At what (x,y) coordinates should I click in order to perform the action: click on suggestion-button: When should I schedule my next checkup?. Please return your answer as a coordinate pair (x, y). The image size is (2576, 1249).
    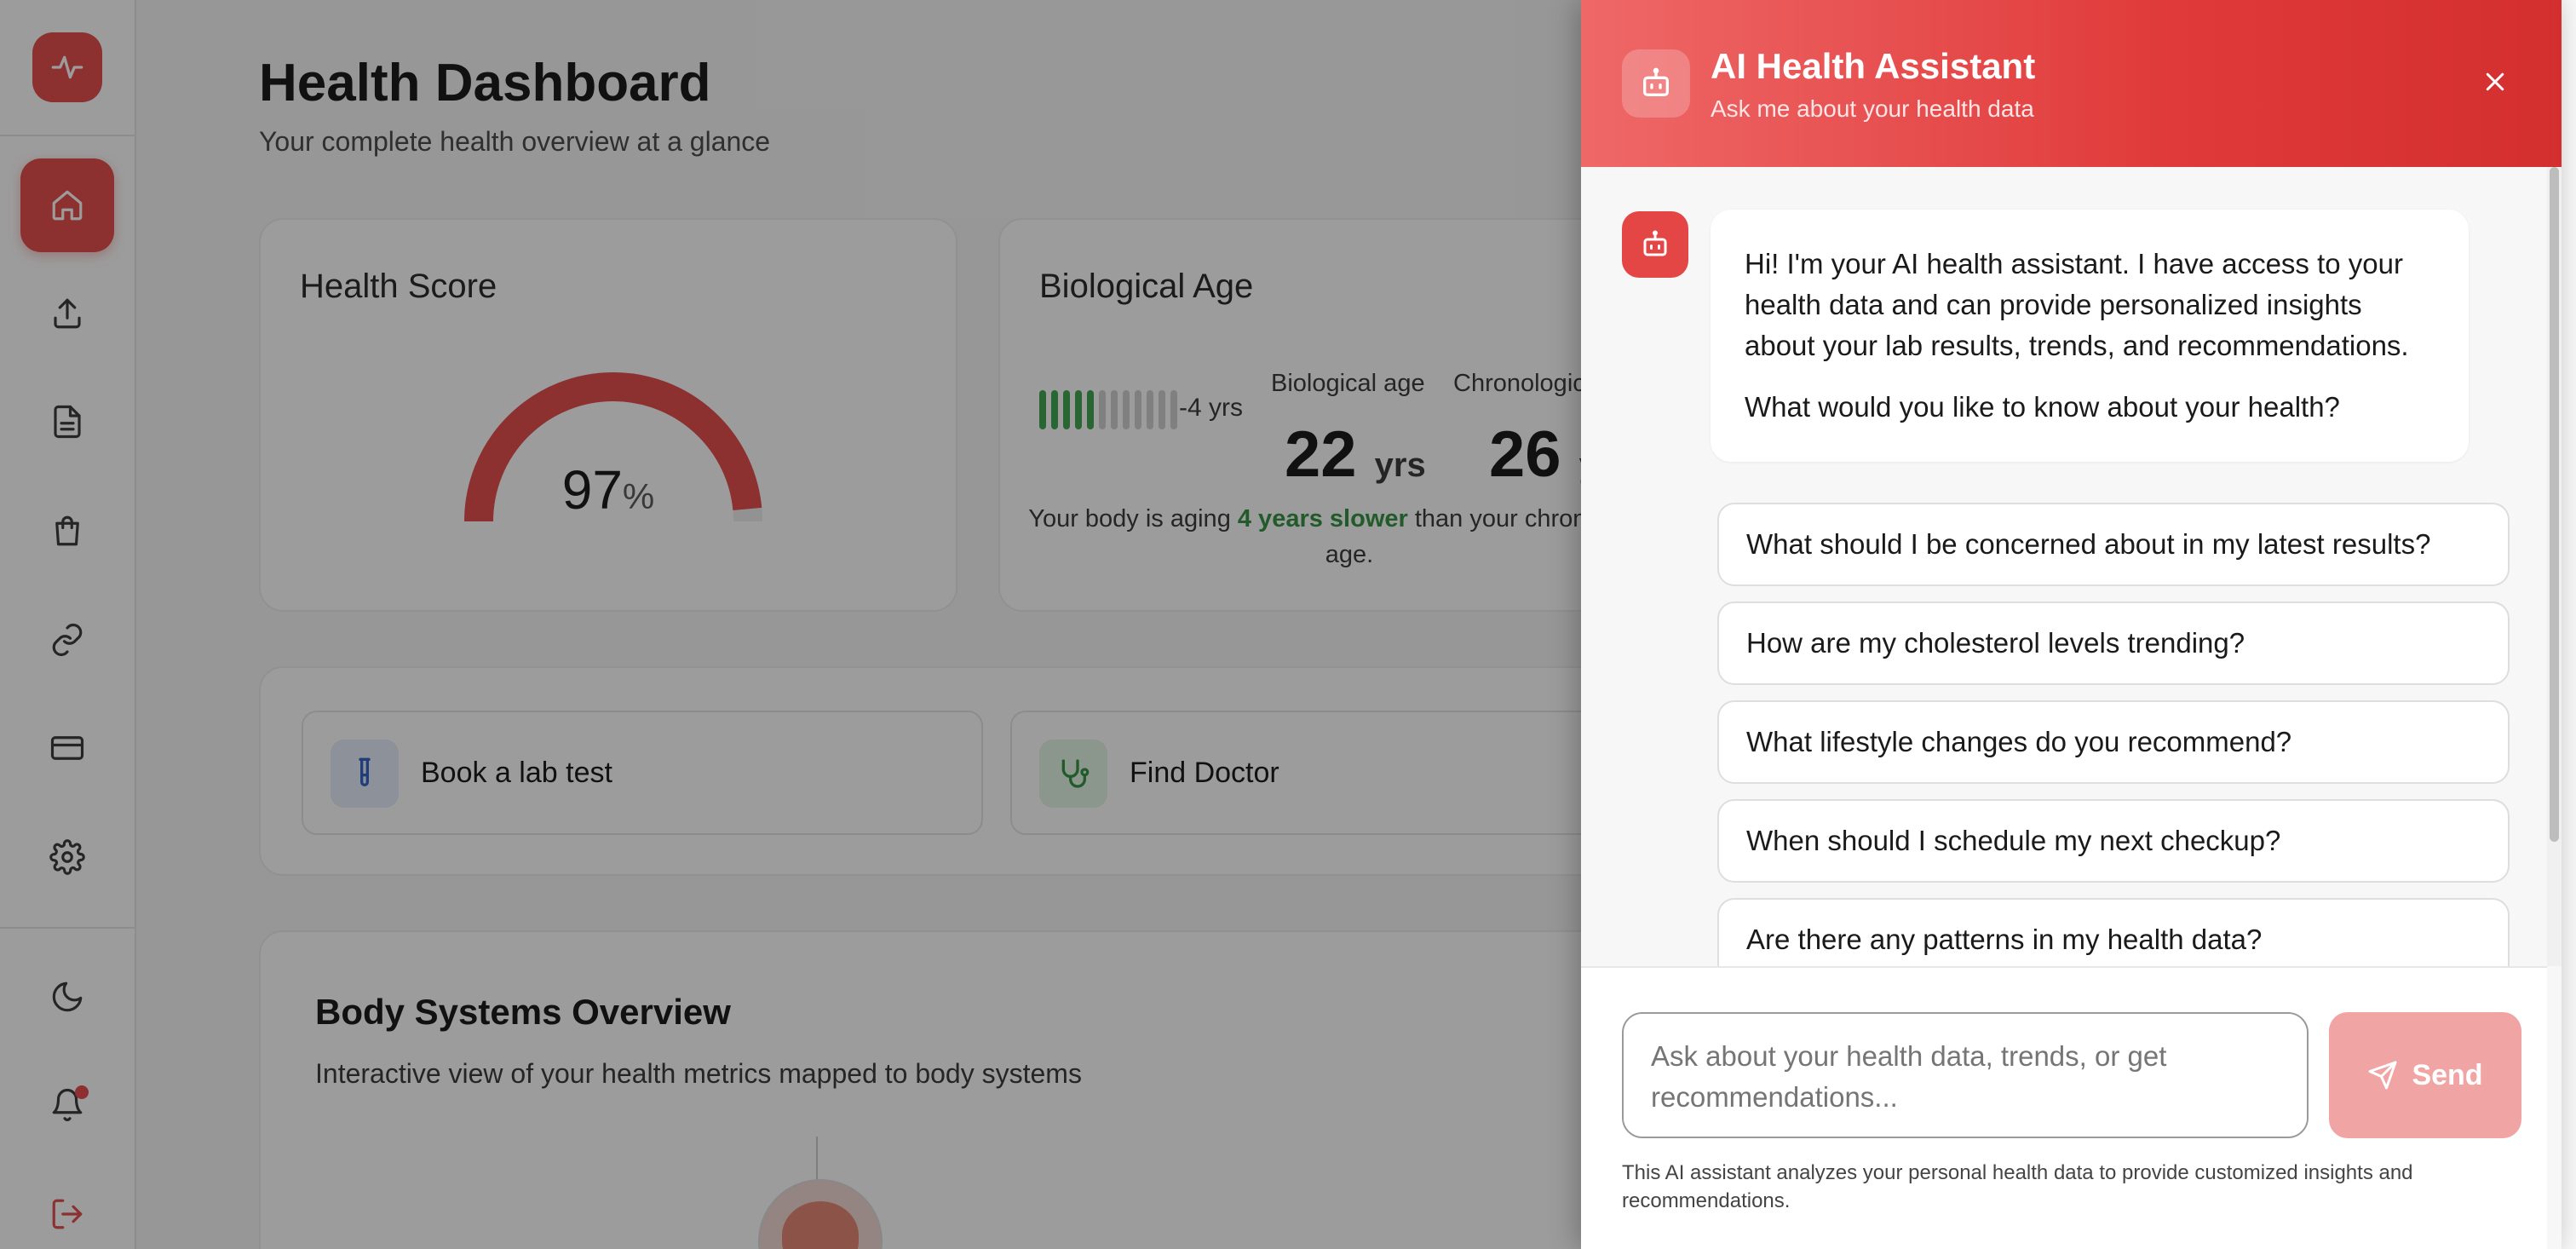
    Looking at the image, I should click on (2113, 841).